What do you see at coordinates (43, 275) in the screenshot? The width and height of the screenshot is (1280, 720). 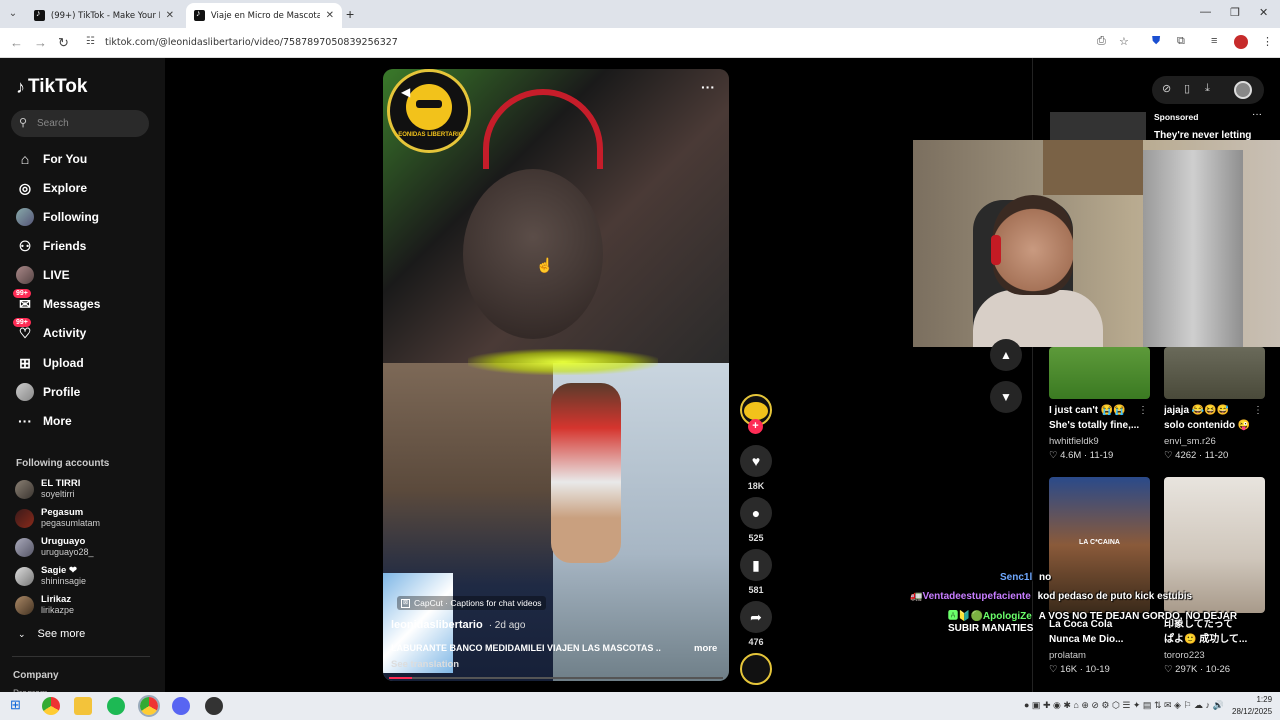 I see `nav-live: LIVE` at bounding box center [43, 275].